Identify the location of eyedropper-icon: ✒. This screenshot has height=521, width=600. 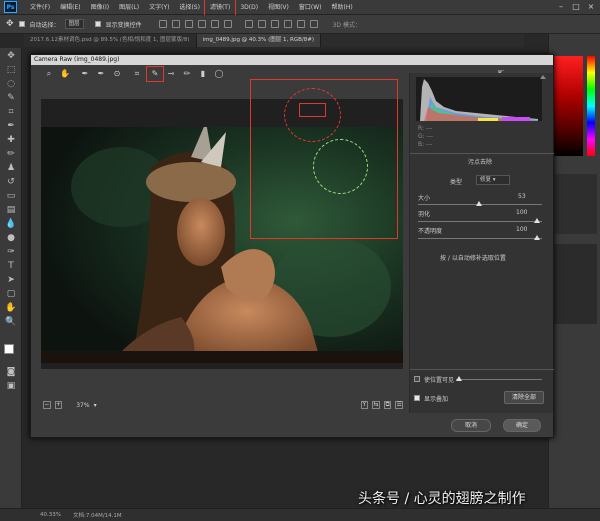
(11, 126).